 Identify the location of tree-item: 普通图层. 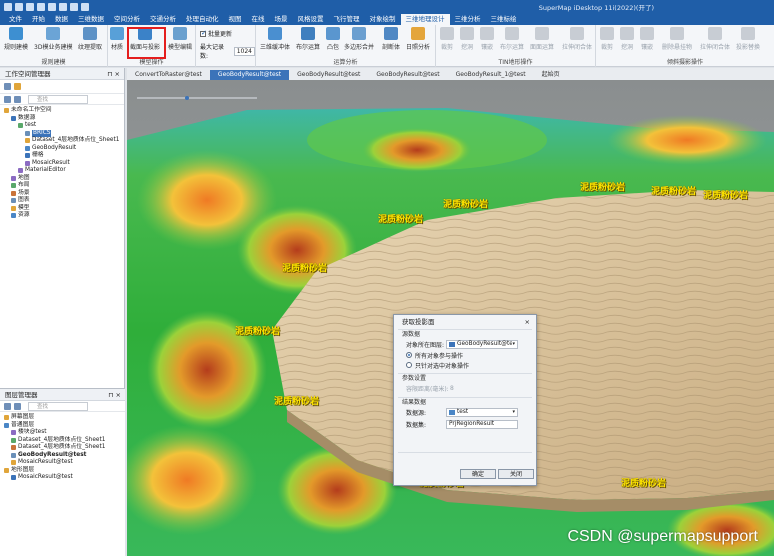
(62, 426).